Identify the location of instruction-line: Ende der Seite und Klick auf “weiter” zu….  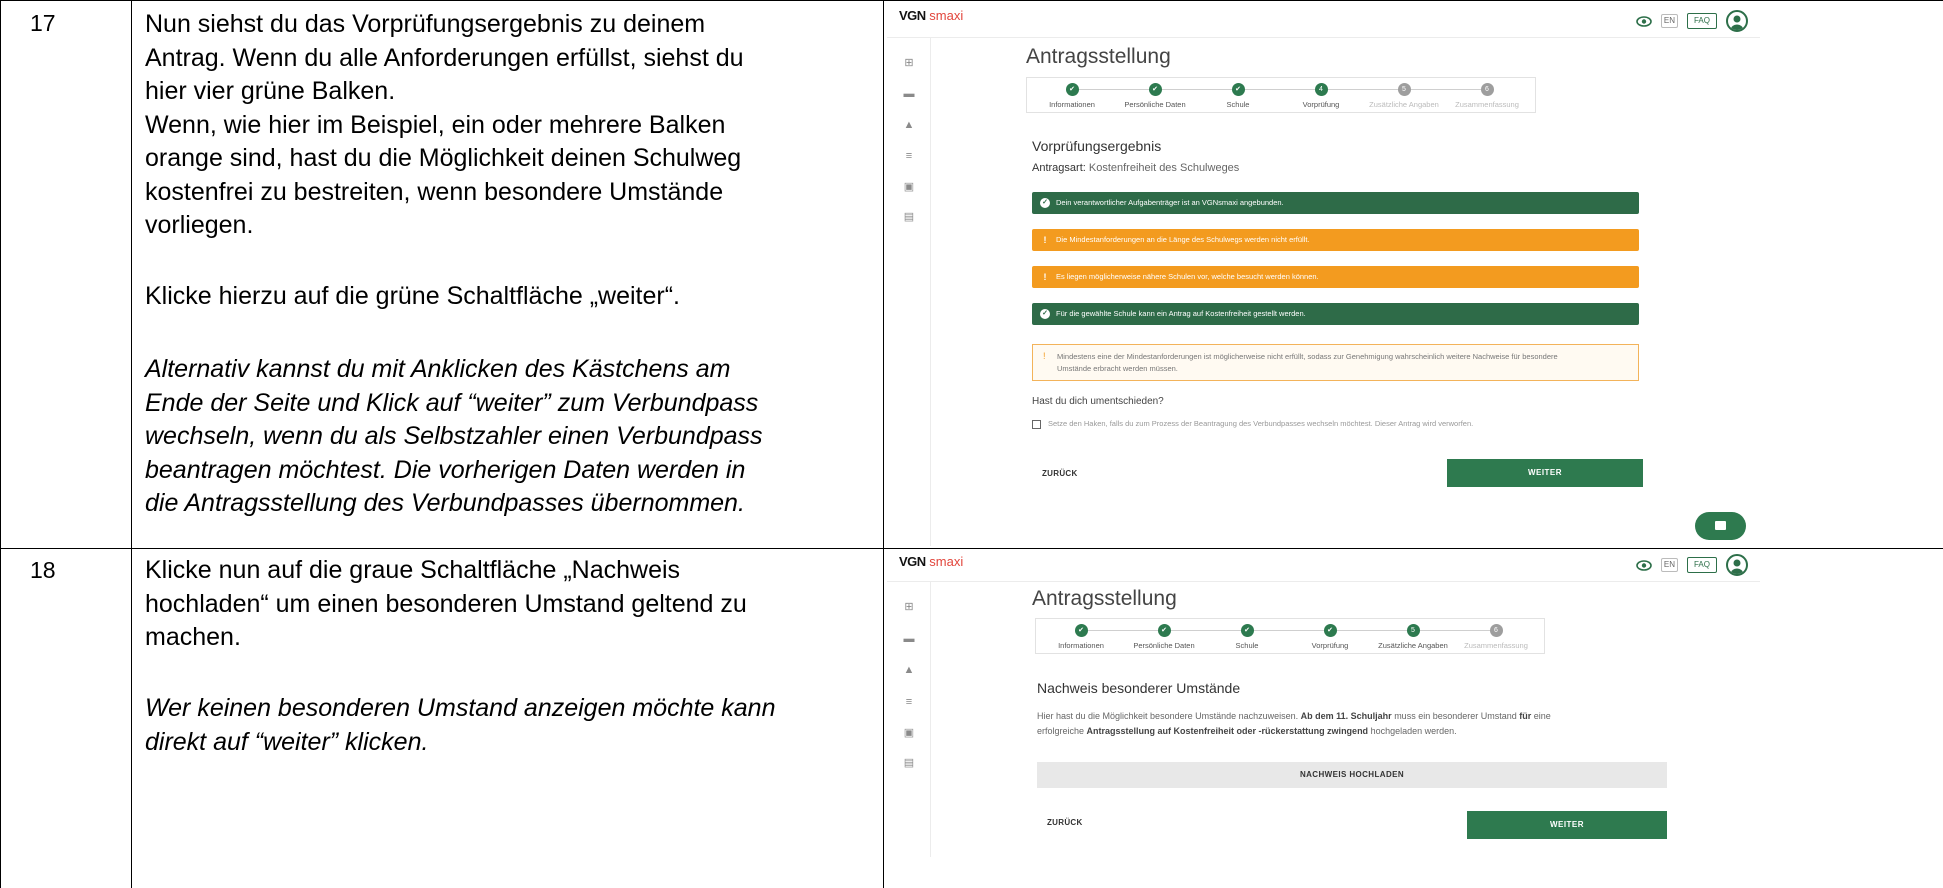
(452, 402).